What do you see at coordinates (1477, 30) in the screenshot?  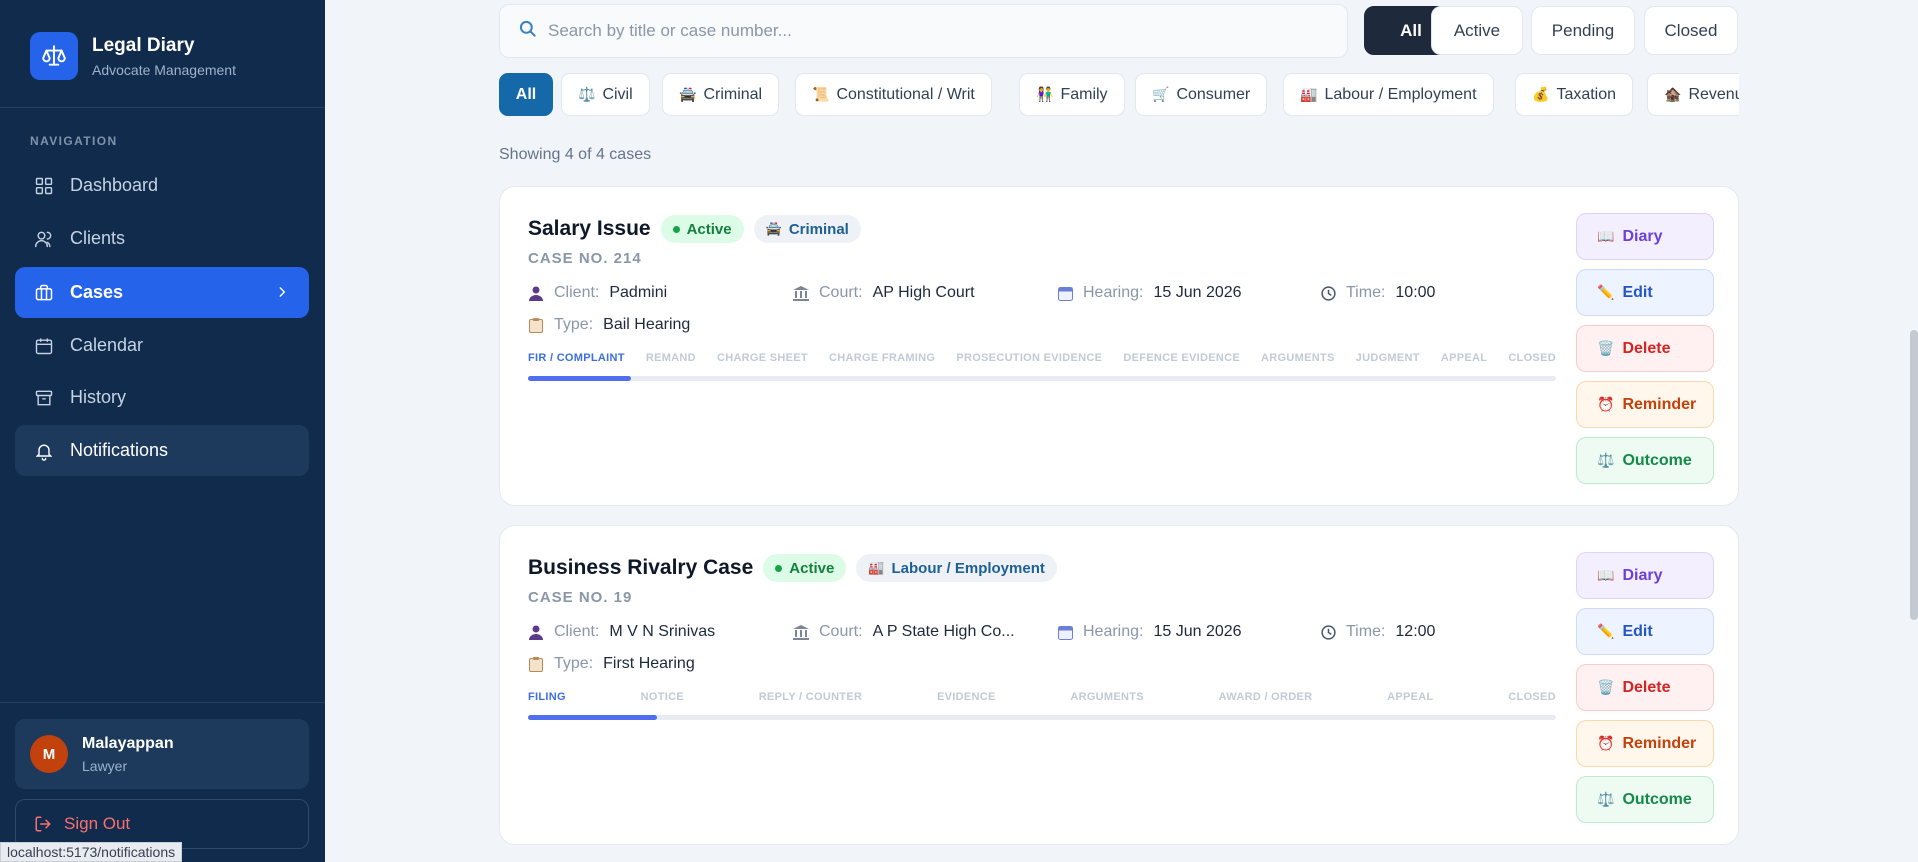 I see `filter-active-button: Active` at bounding box center [1477, 30].